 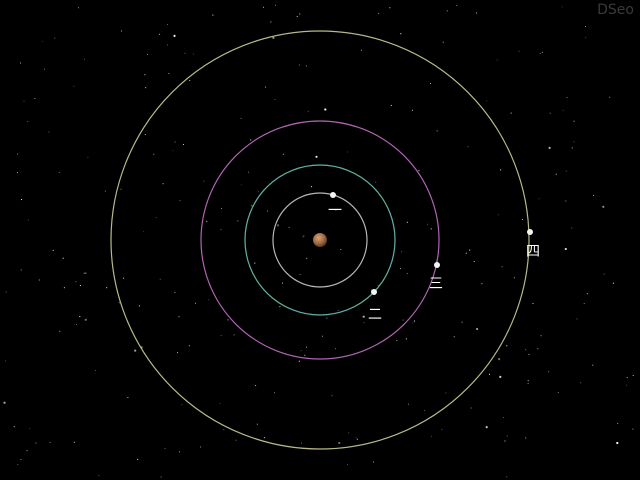 I want to click on moon-label-1: 一, so click(x=335, y=211).